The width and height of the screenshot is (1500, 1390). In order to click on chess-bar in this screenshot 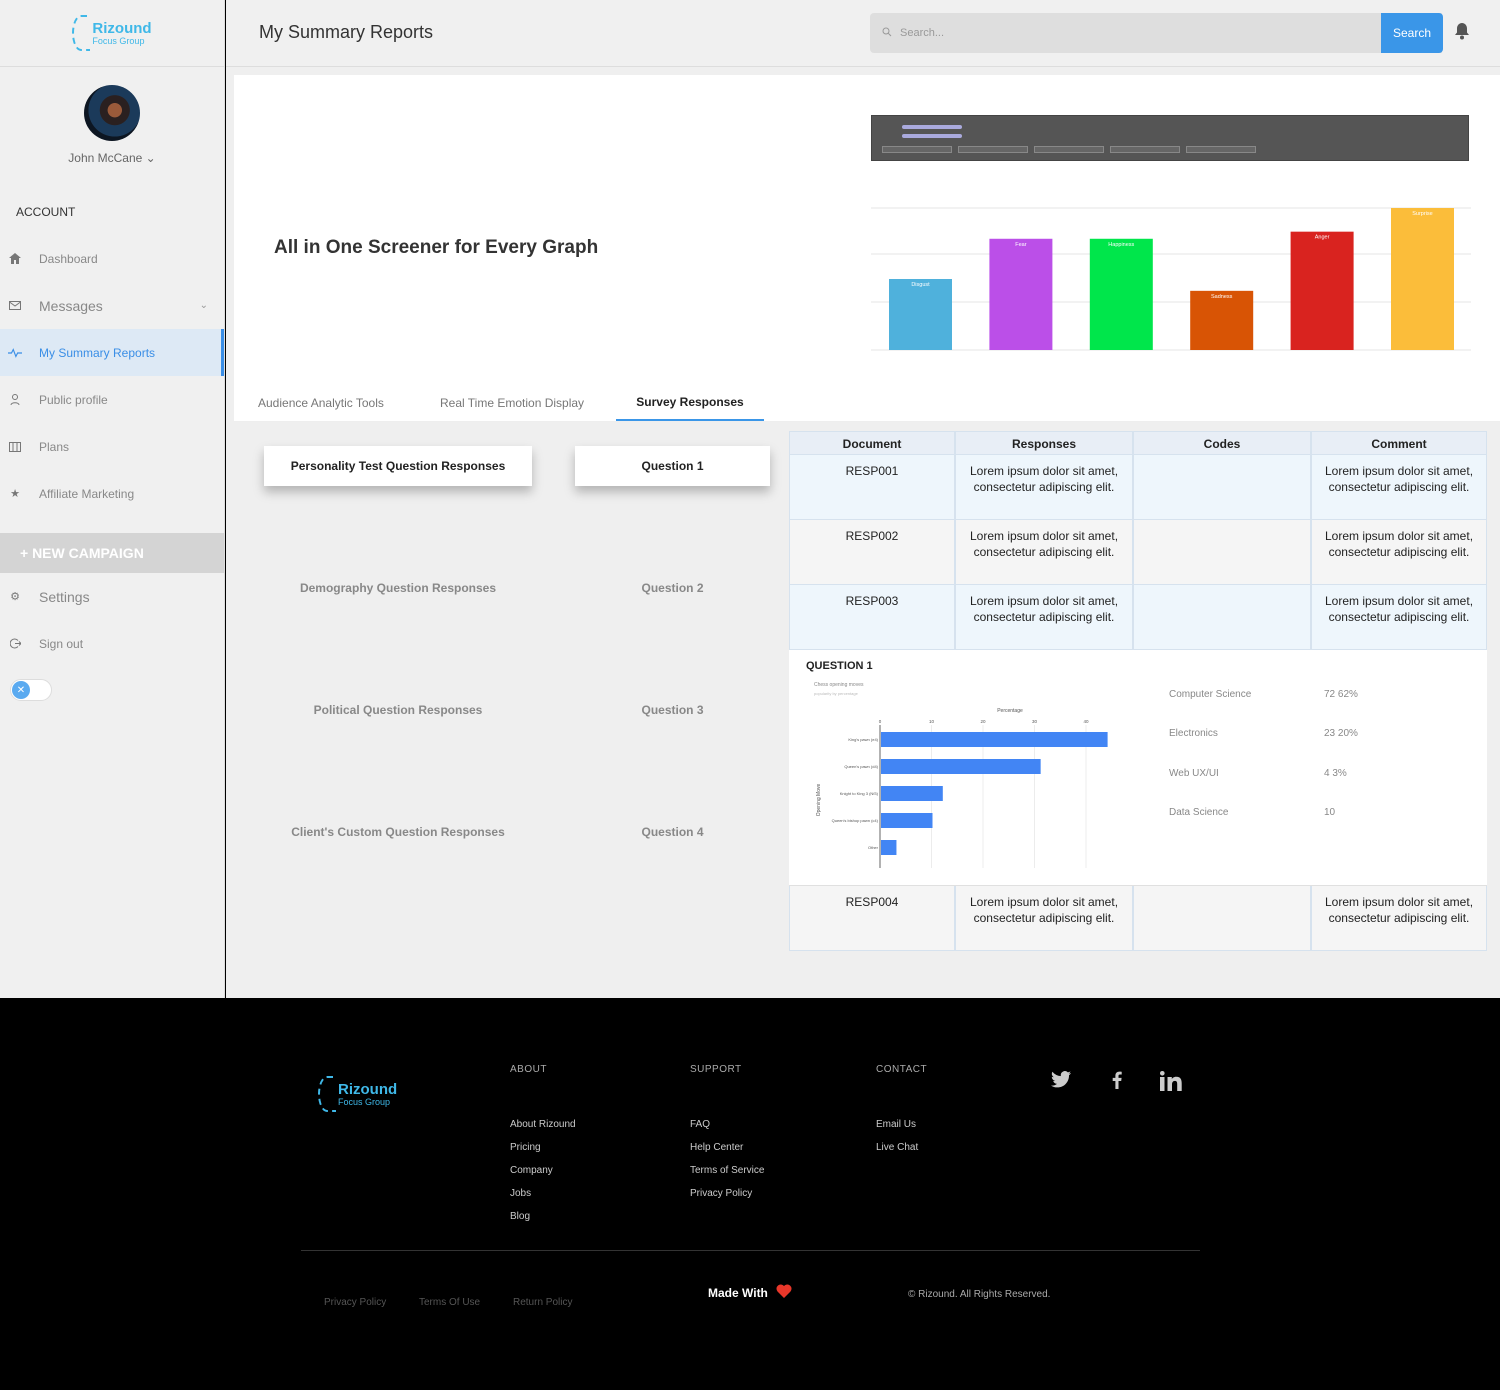, I will do `click(994, 739)`.